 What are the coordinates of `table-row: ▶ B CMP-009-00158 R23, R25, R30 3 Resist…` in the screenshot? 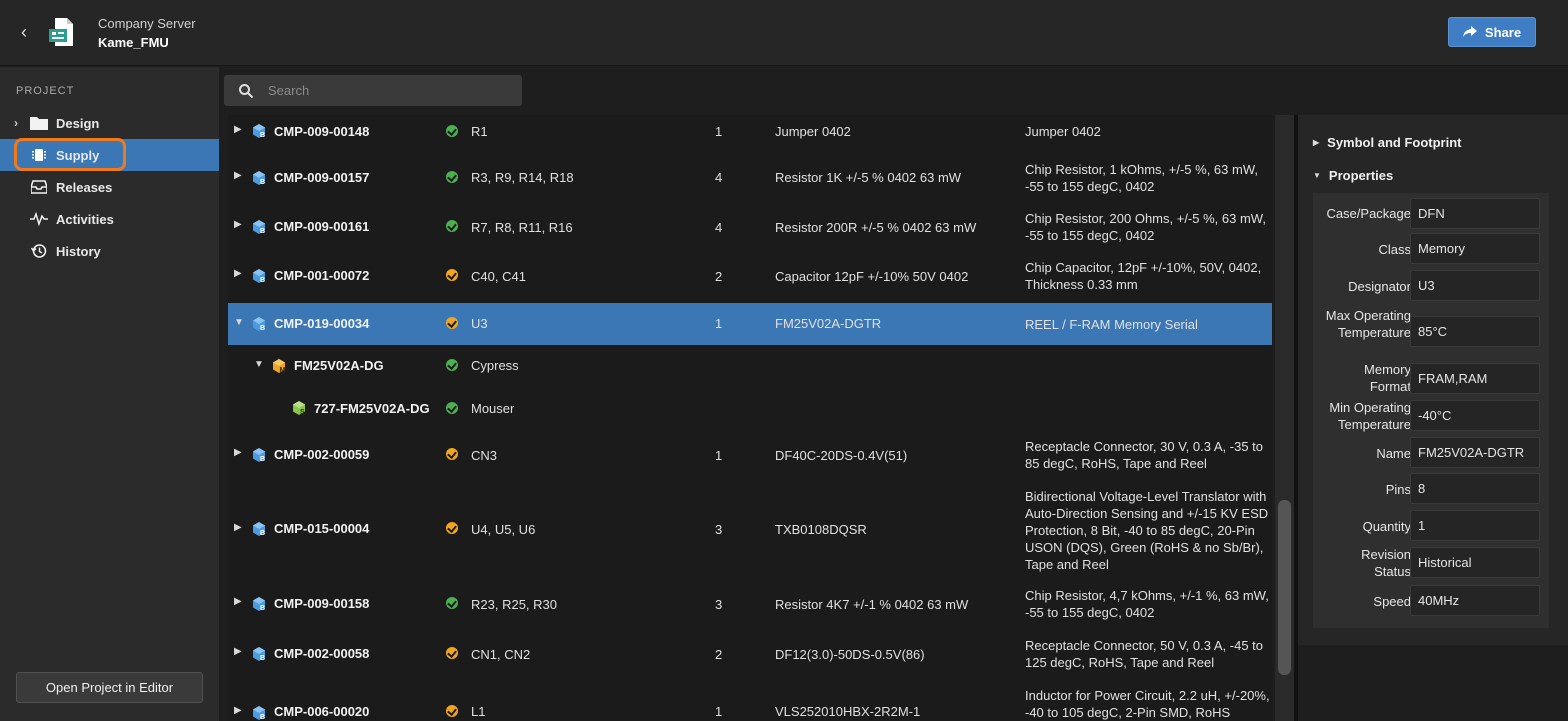 It's located at (750, 607).